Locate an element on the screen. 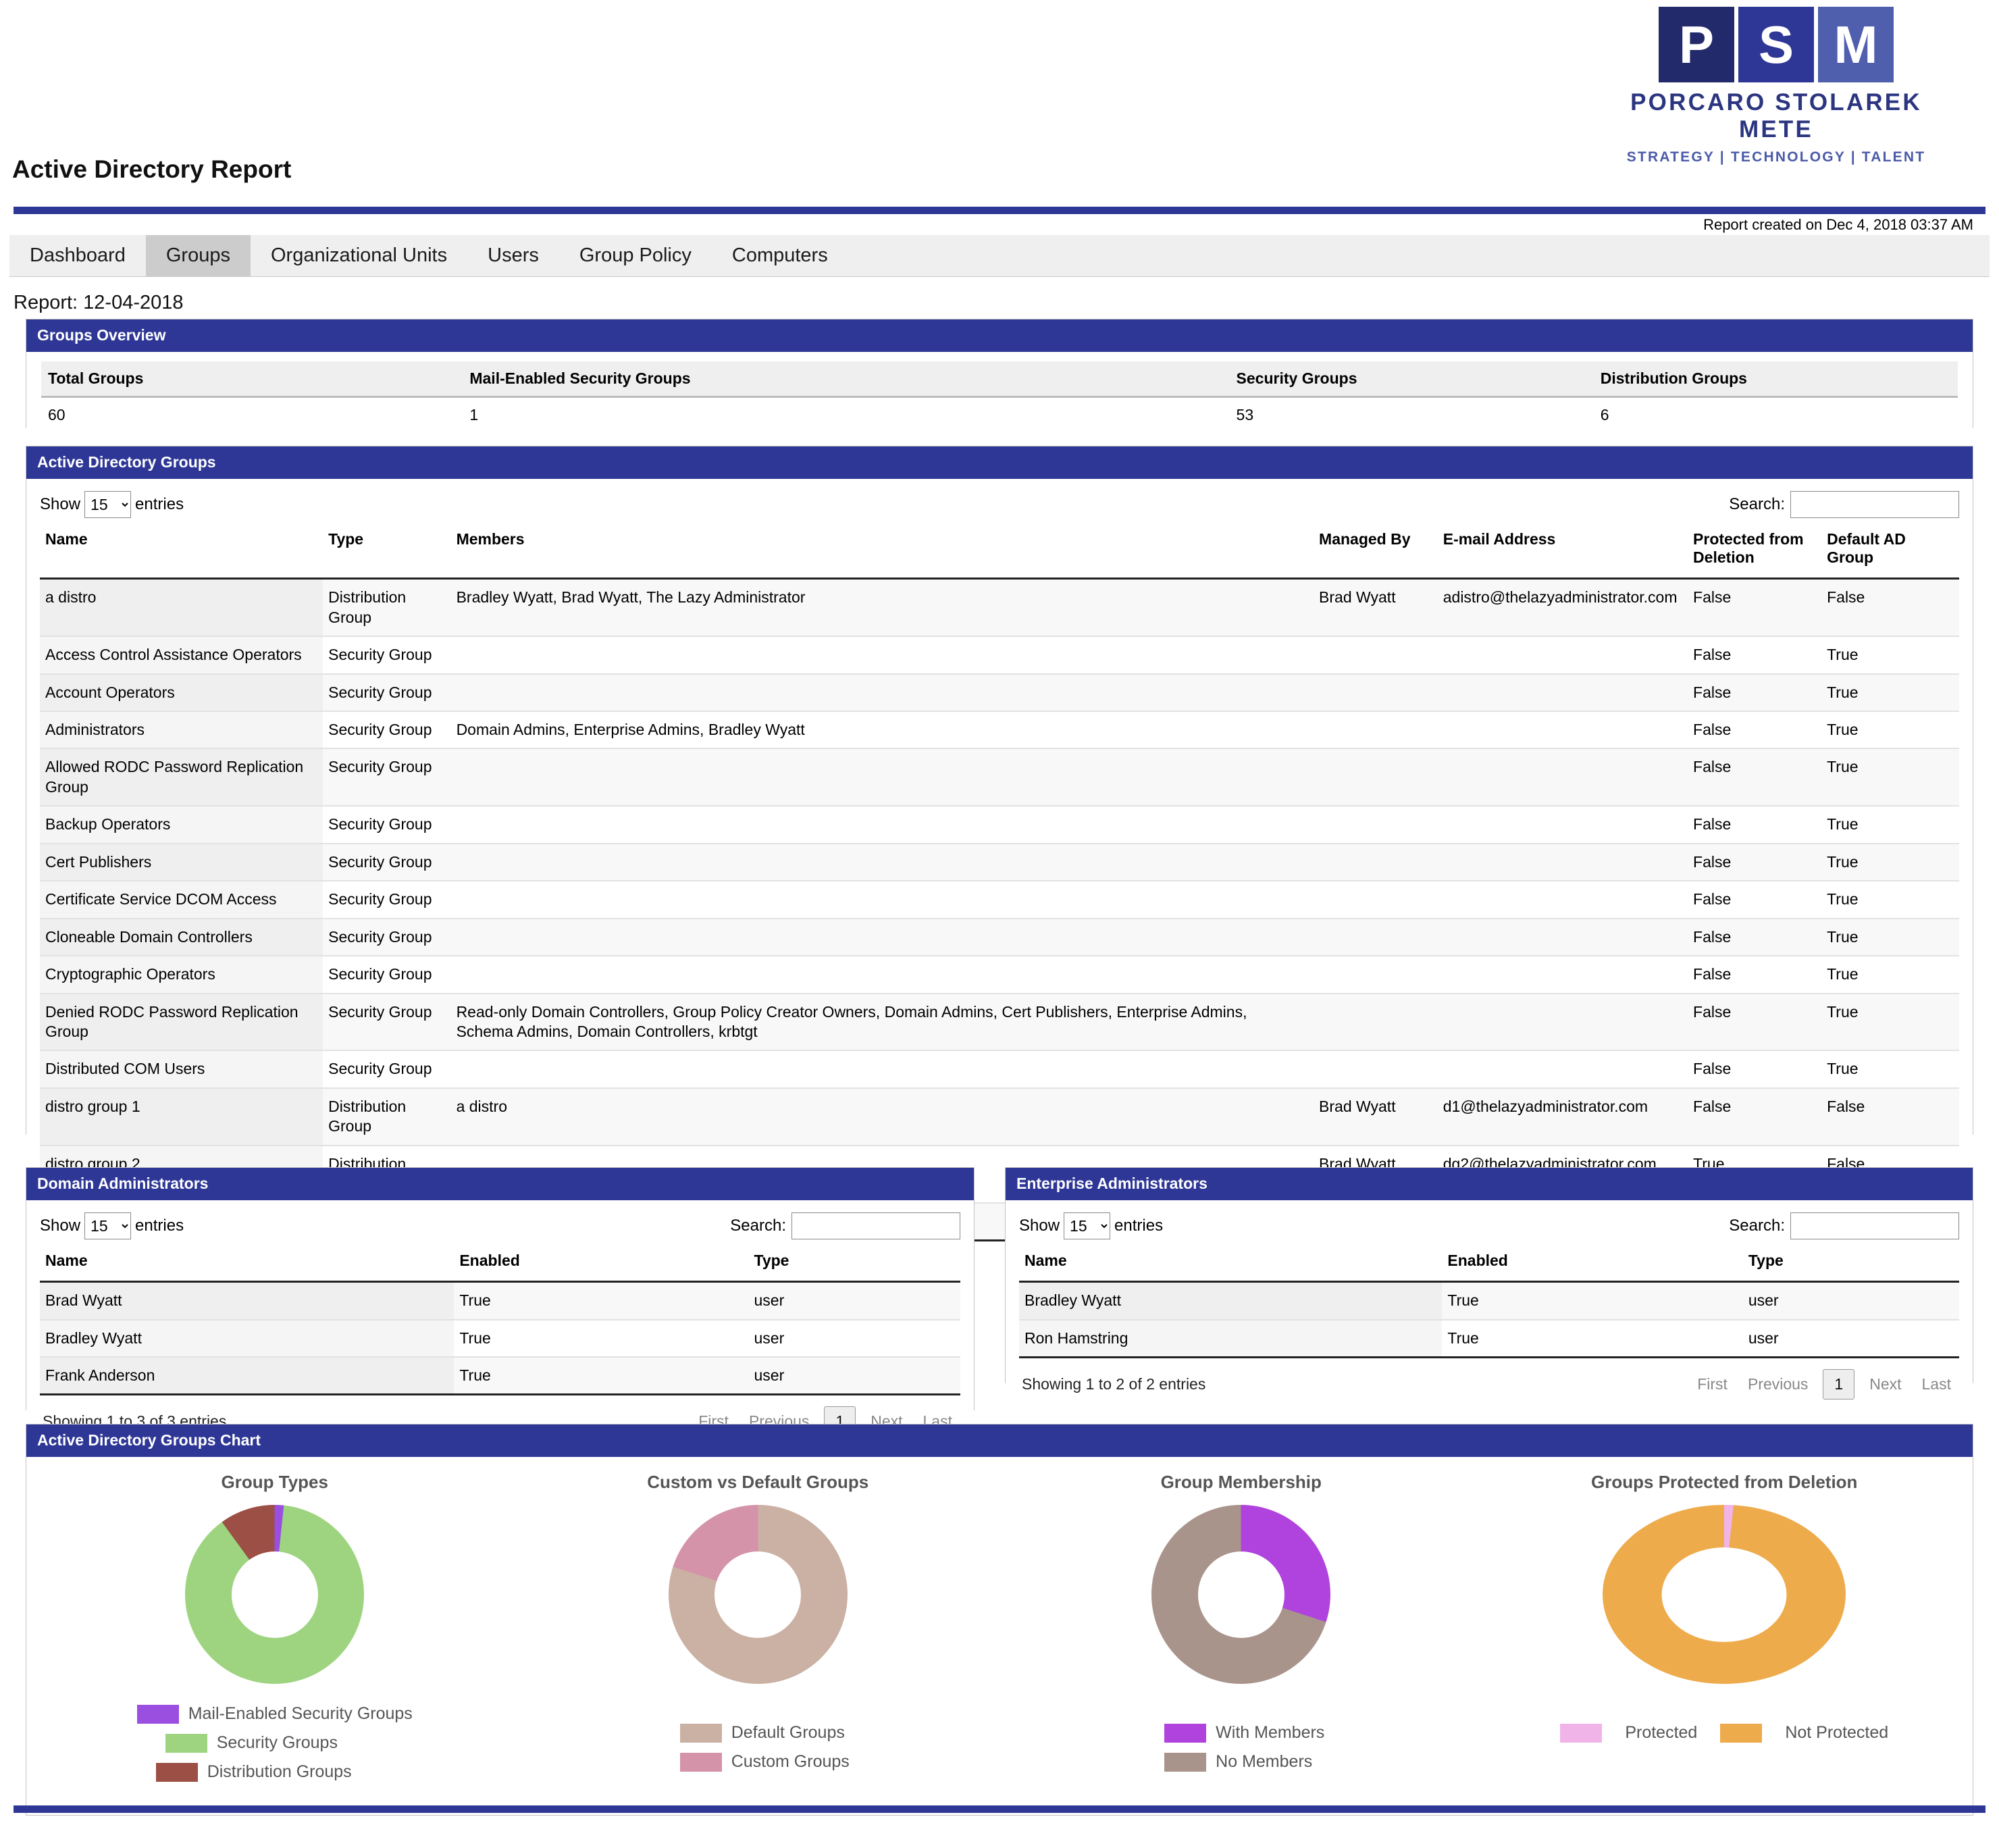  groups-search-input is located at coordinates (1874, 504).